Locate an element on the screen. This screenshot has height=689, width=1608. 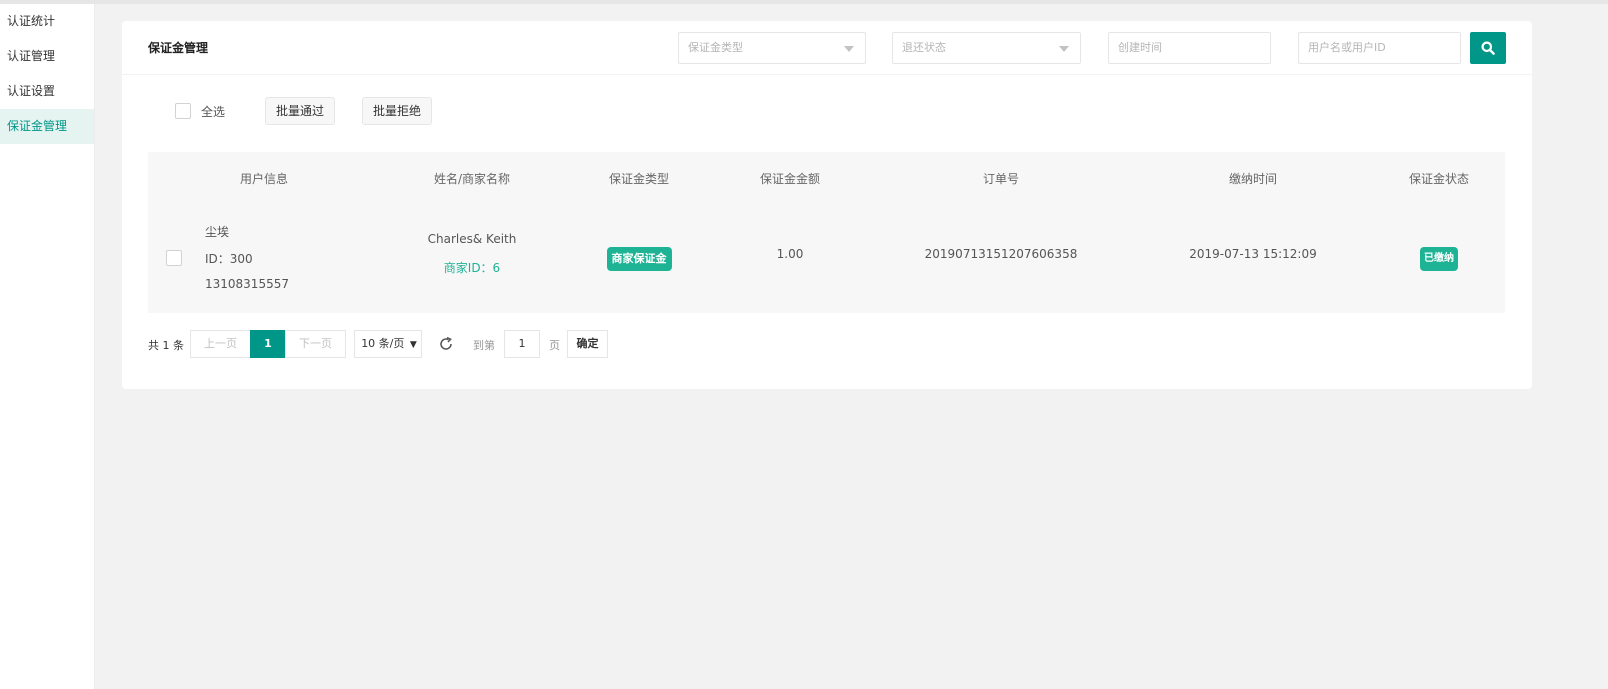
caret-down-icon: ▼ is located at coordinates (413, 345).